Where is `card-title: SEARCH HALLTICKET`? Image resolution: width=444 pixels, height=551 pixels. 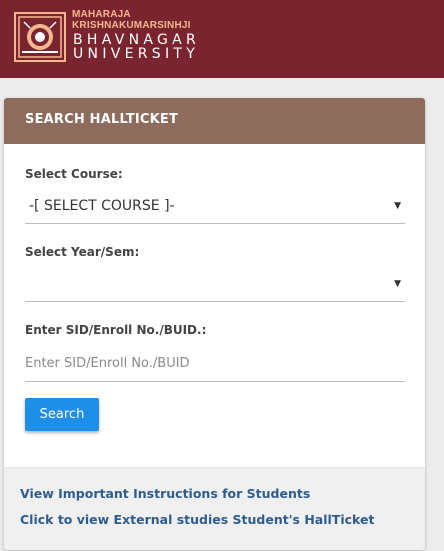 card-title: SEARCH HALLTICKET is located at coordinates (214, 121).